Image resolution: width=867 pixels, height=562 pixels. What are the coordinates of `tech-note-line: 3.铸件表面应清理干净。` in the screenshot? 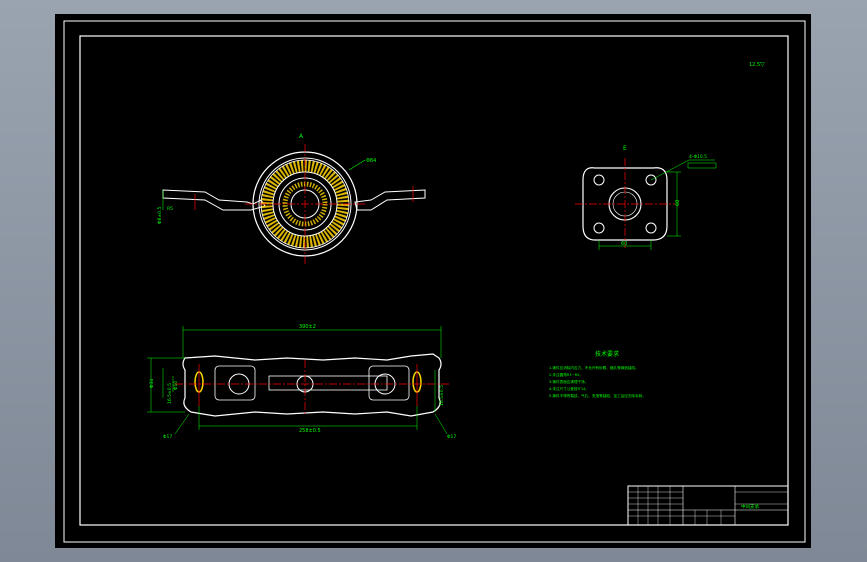 It's located at (568, 381).